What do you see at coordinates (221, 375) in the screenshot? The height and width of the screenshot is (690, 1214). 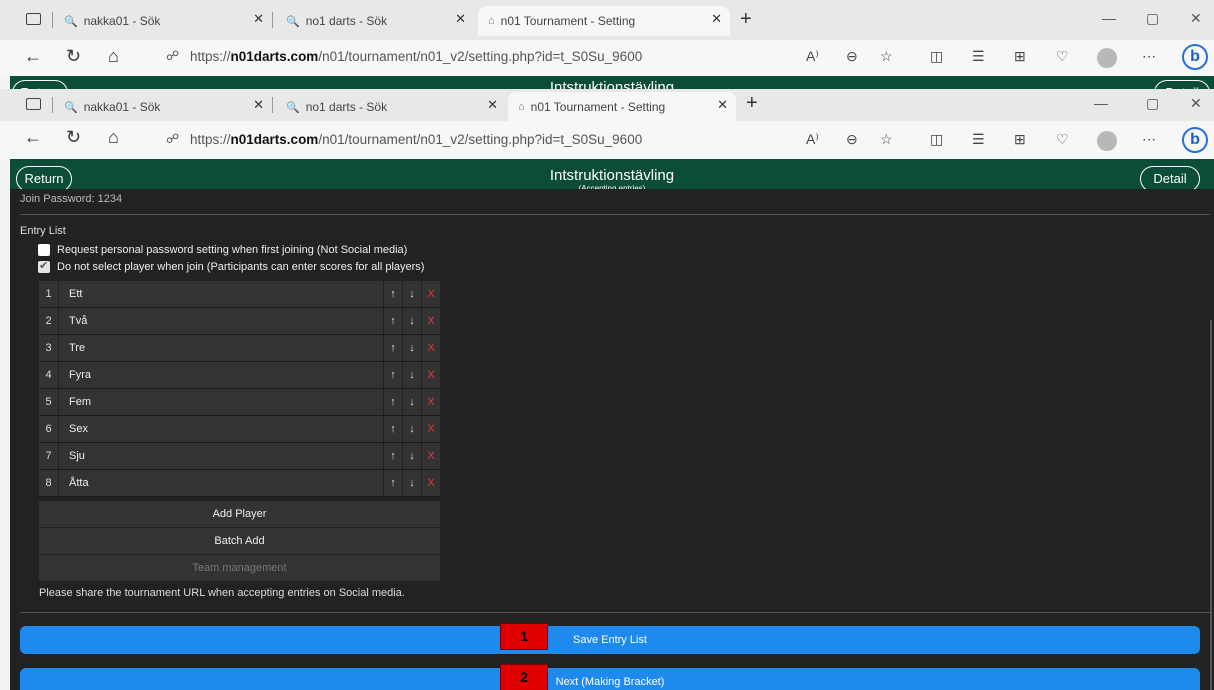 I see `entry-name: Fyra` at bounding box center [221, 375].